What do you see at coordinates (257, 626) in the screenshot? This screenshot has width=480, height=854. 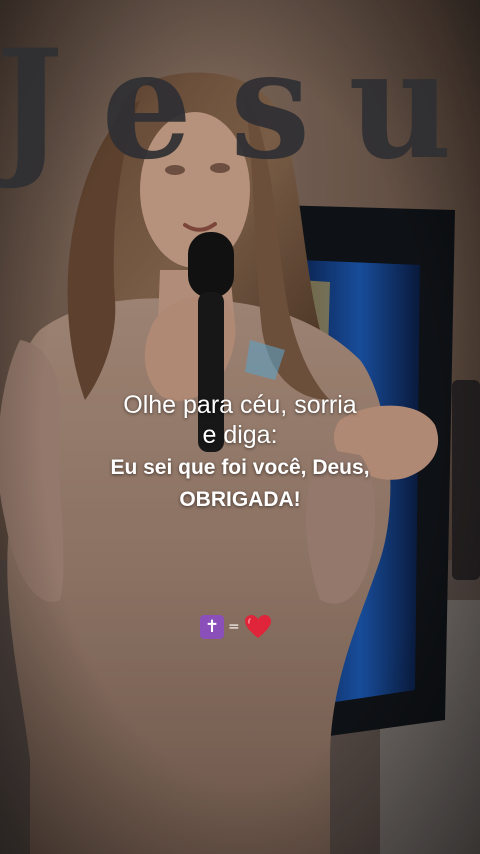 I see `red-heart-icon` at bounding box center [257, 626].